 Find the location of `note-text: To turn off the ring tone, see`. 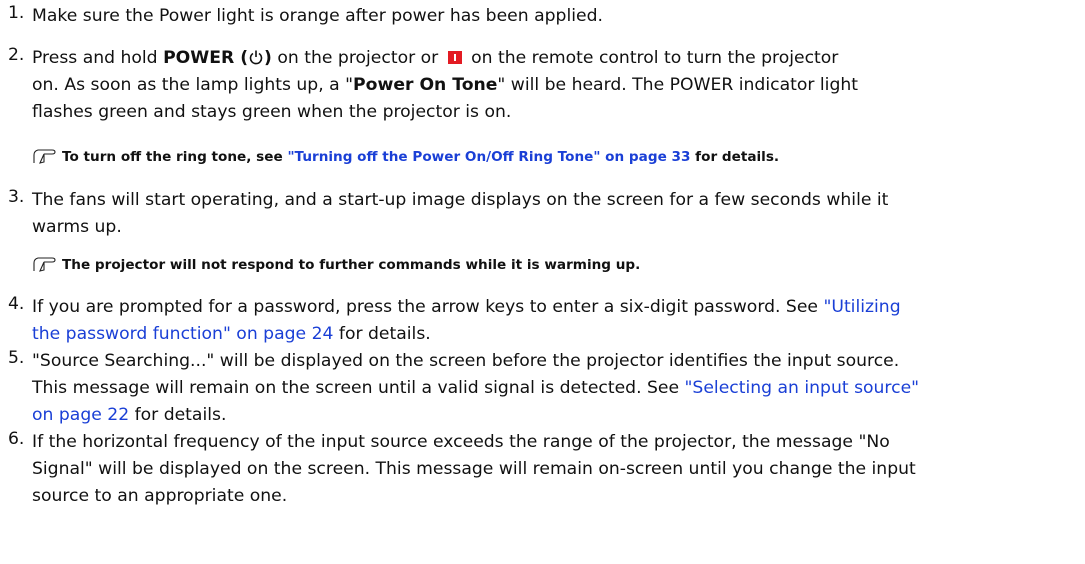

note-text: To turn off the ring tone, see is located at coordinates (175, 157).